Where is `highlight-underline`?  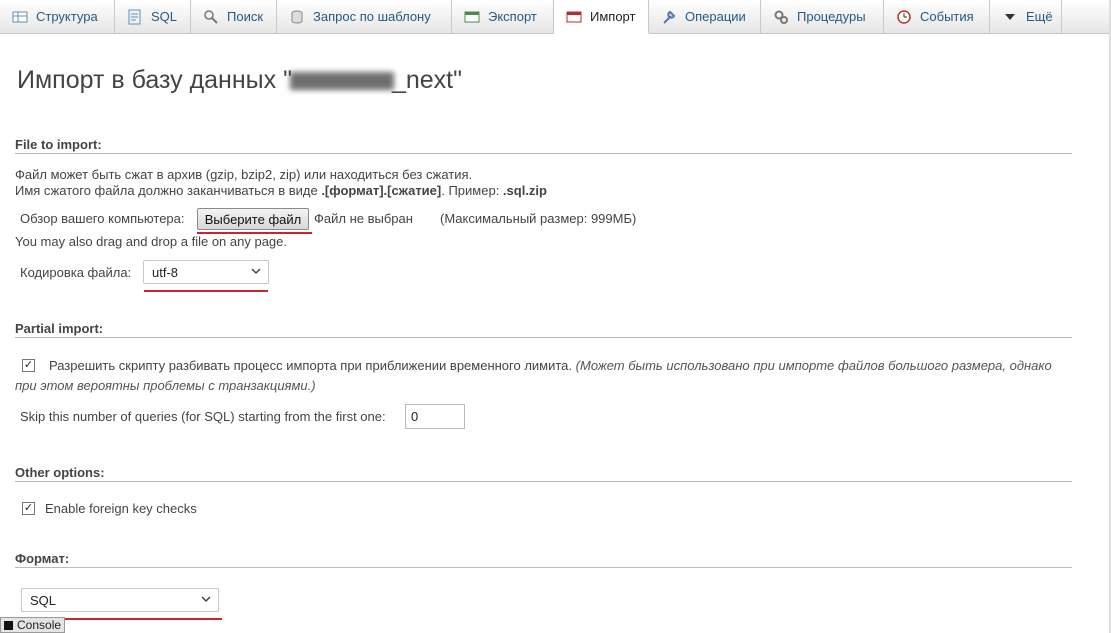 highlight-underline is located at coordinates (206, 291).